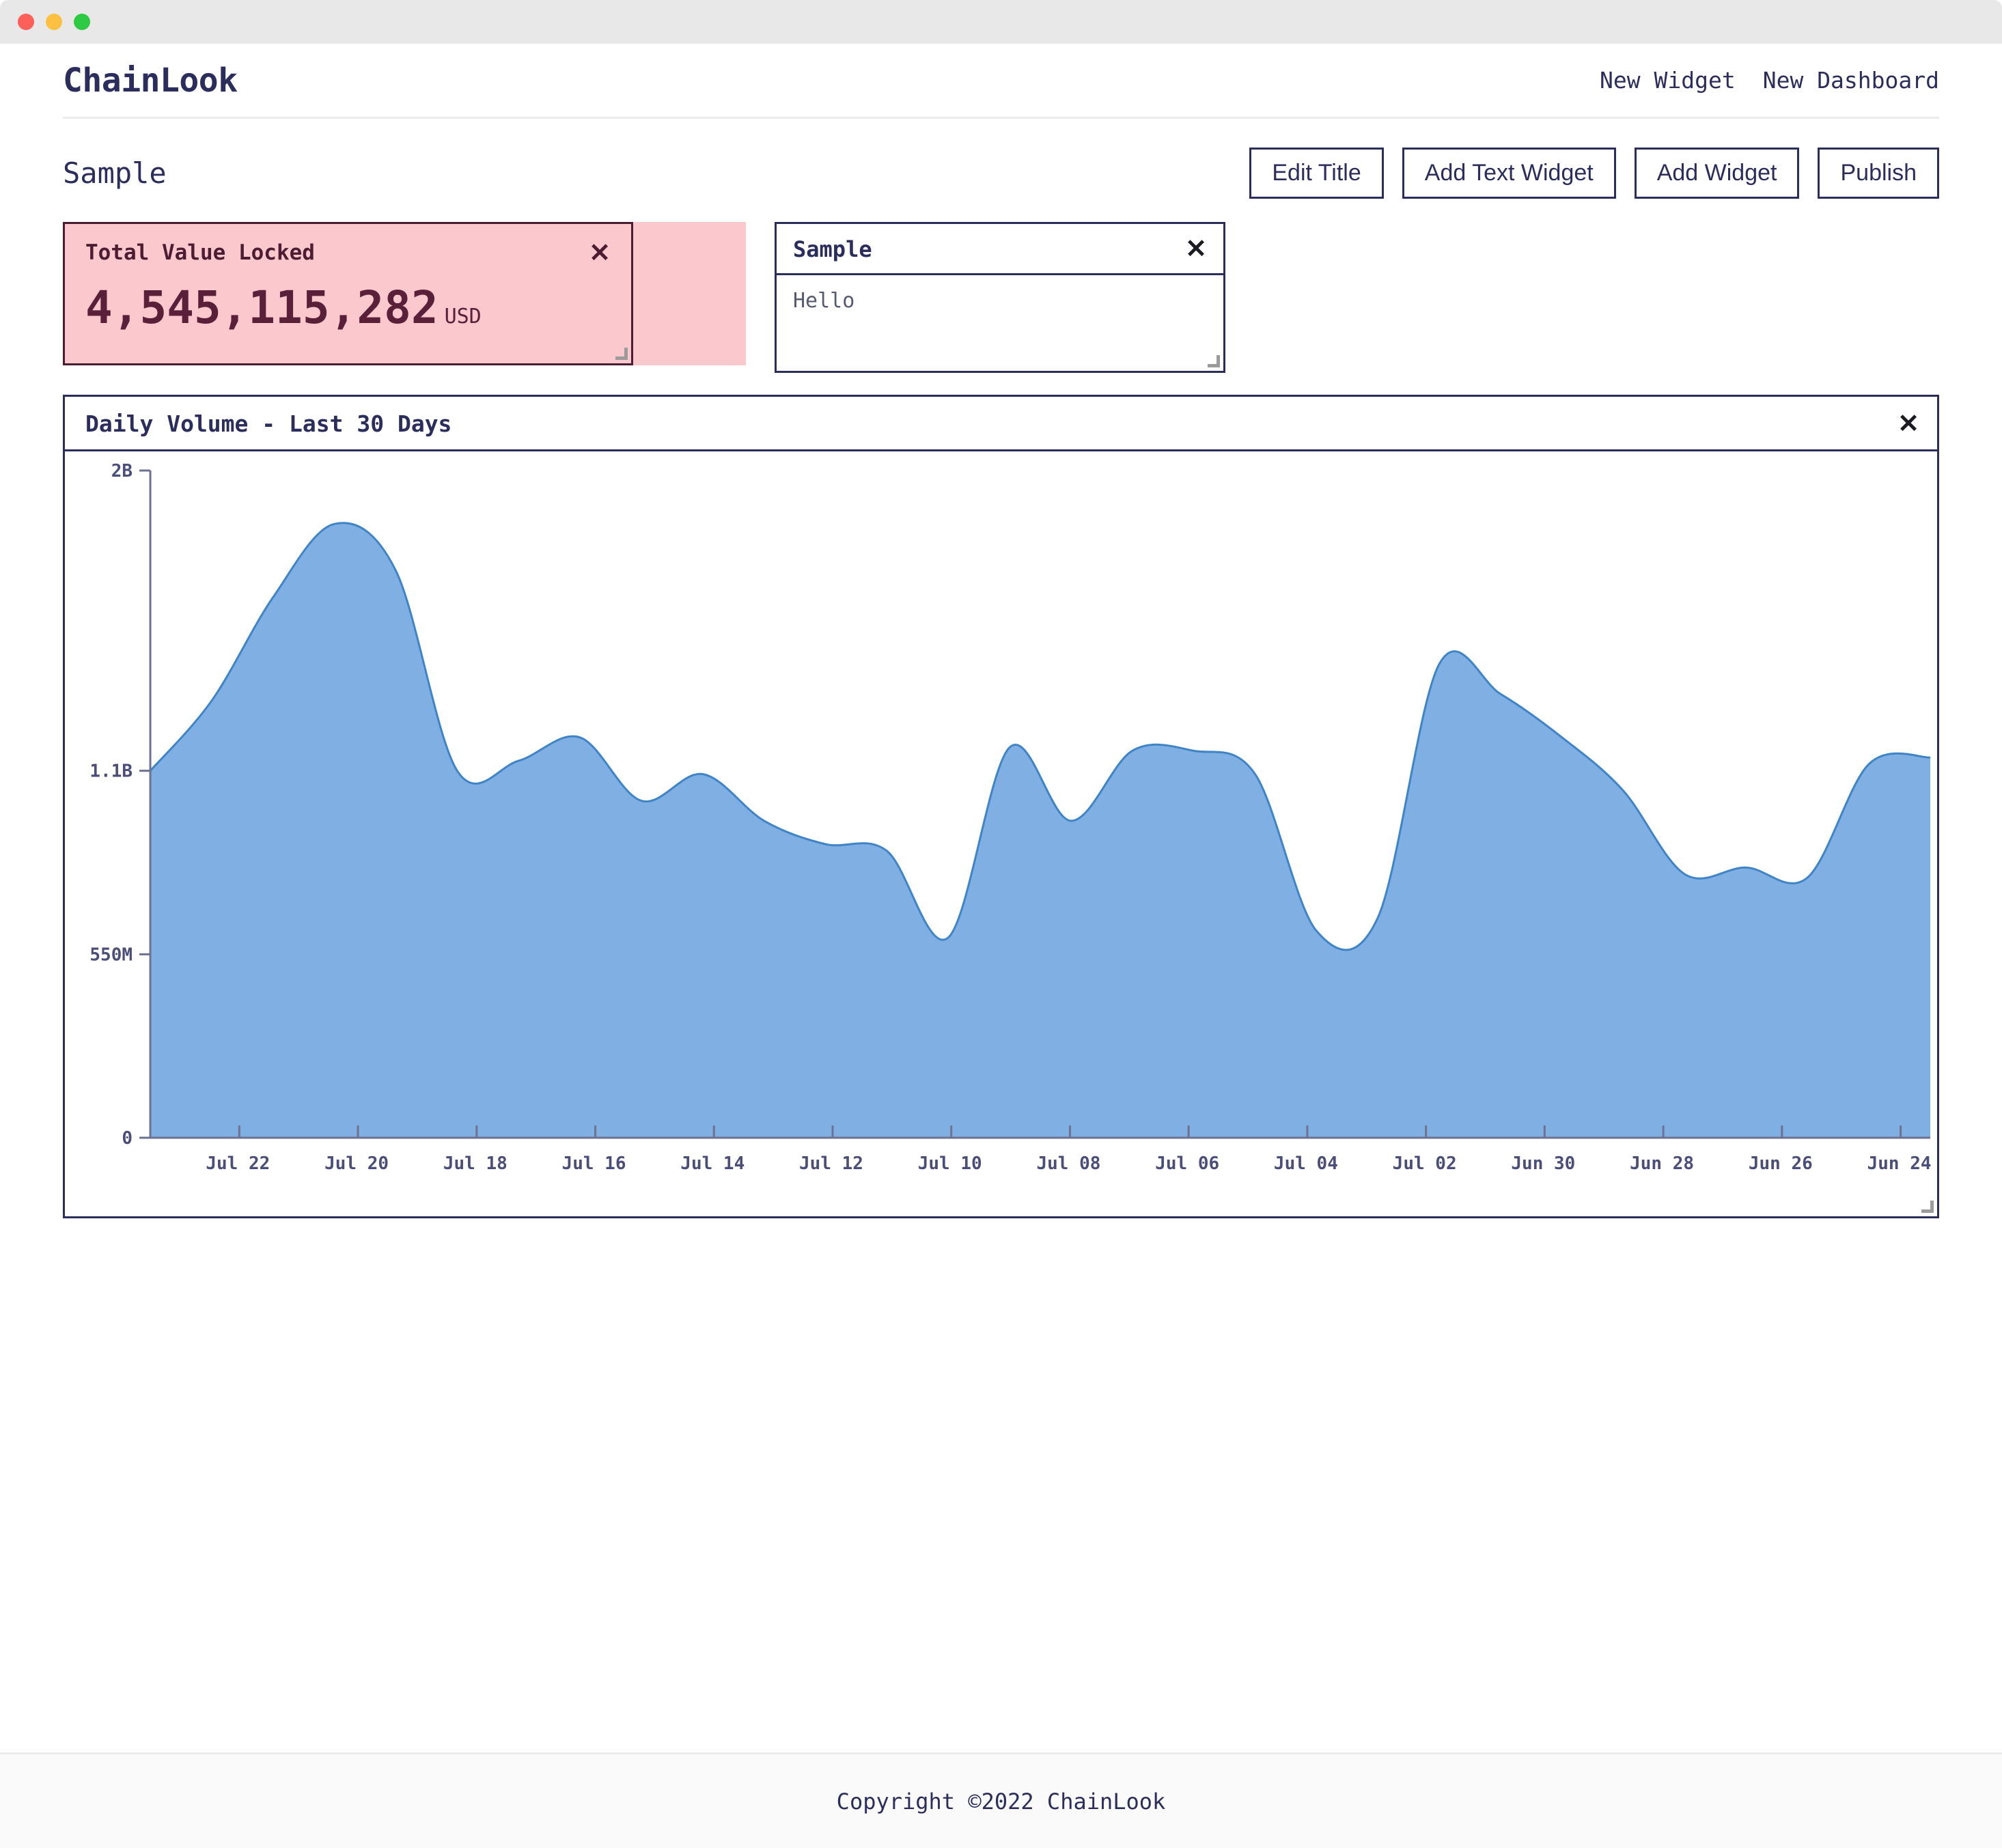 This screenshot has width=2002, height=1848. What do you see at coordinates (1879, 173) in the screenshot?
I see `publish-button: Publish` at bounding box center [1879, 173].